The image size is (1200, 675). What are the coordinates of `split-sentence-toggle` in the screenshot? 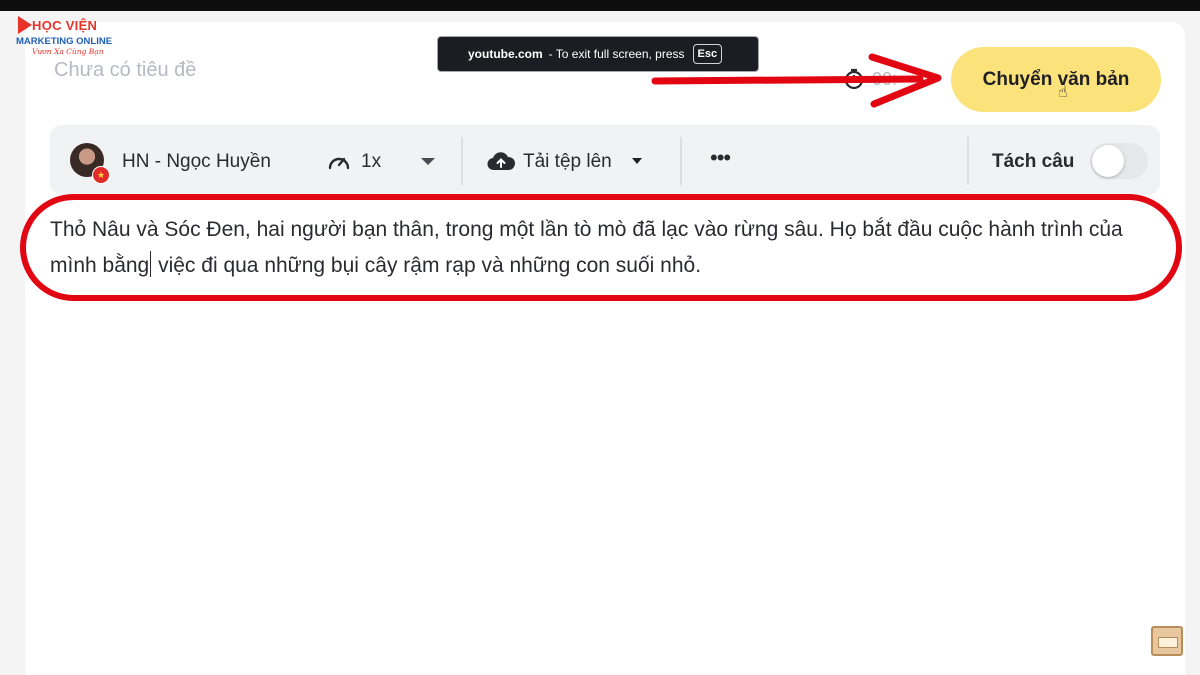 It's located at (1119, 161).